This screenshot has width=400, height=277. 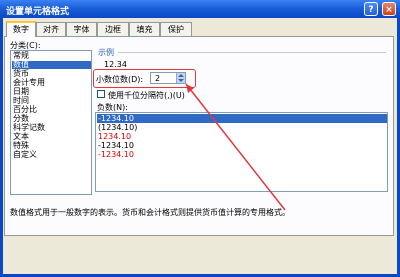 I want to click on category-item: 特殊, so click(x=51, y=146).